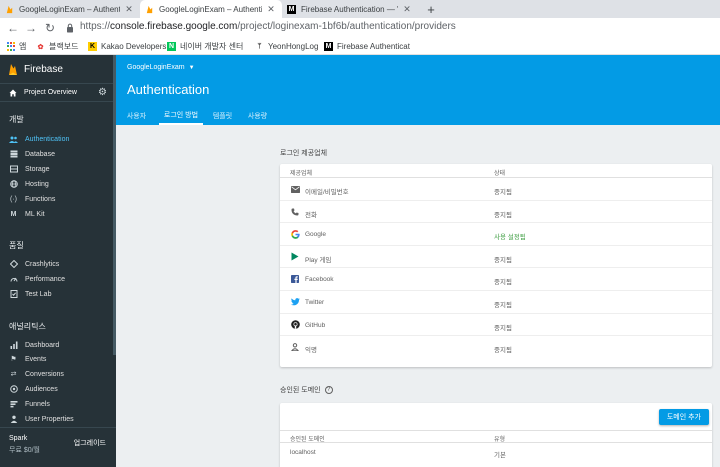  Describe the element at coordinates (13, 345) in the screenshot. I see `bar-chart-icon` at that location.